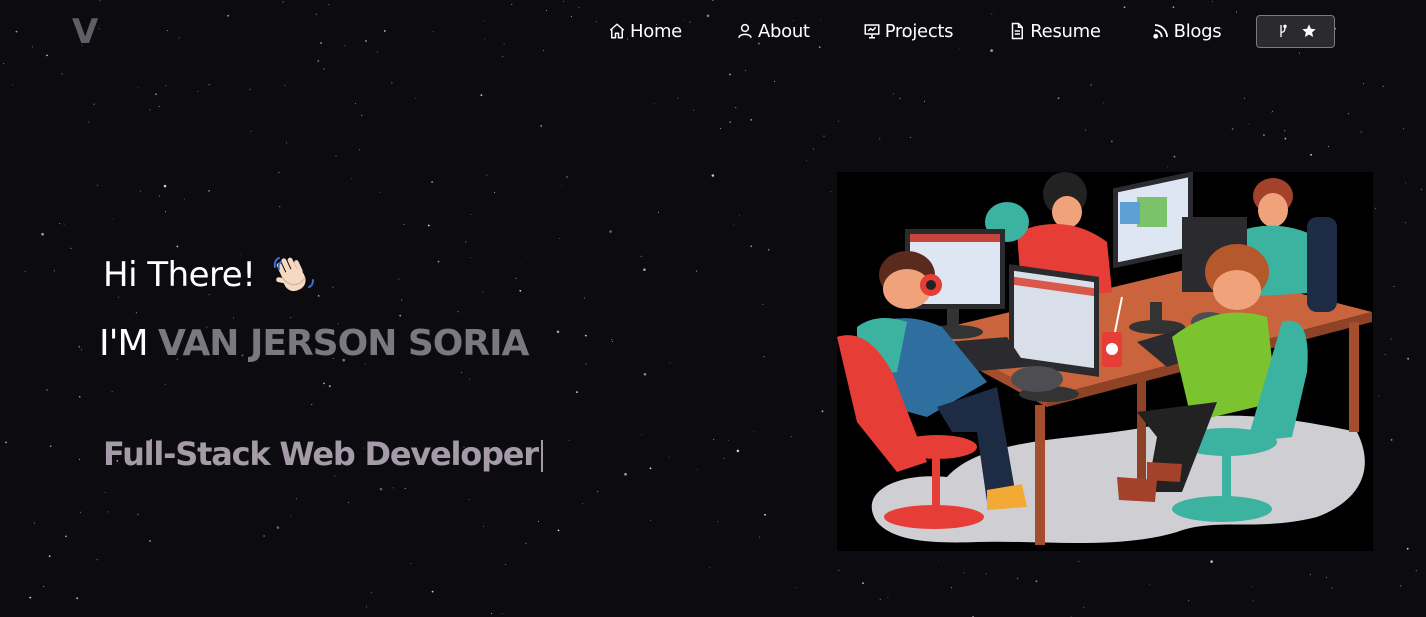  What do you see at coordinates (1296, 31) in the screenshot?
I see `github-fork-star-button` at bounding box center [1296, 31].